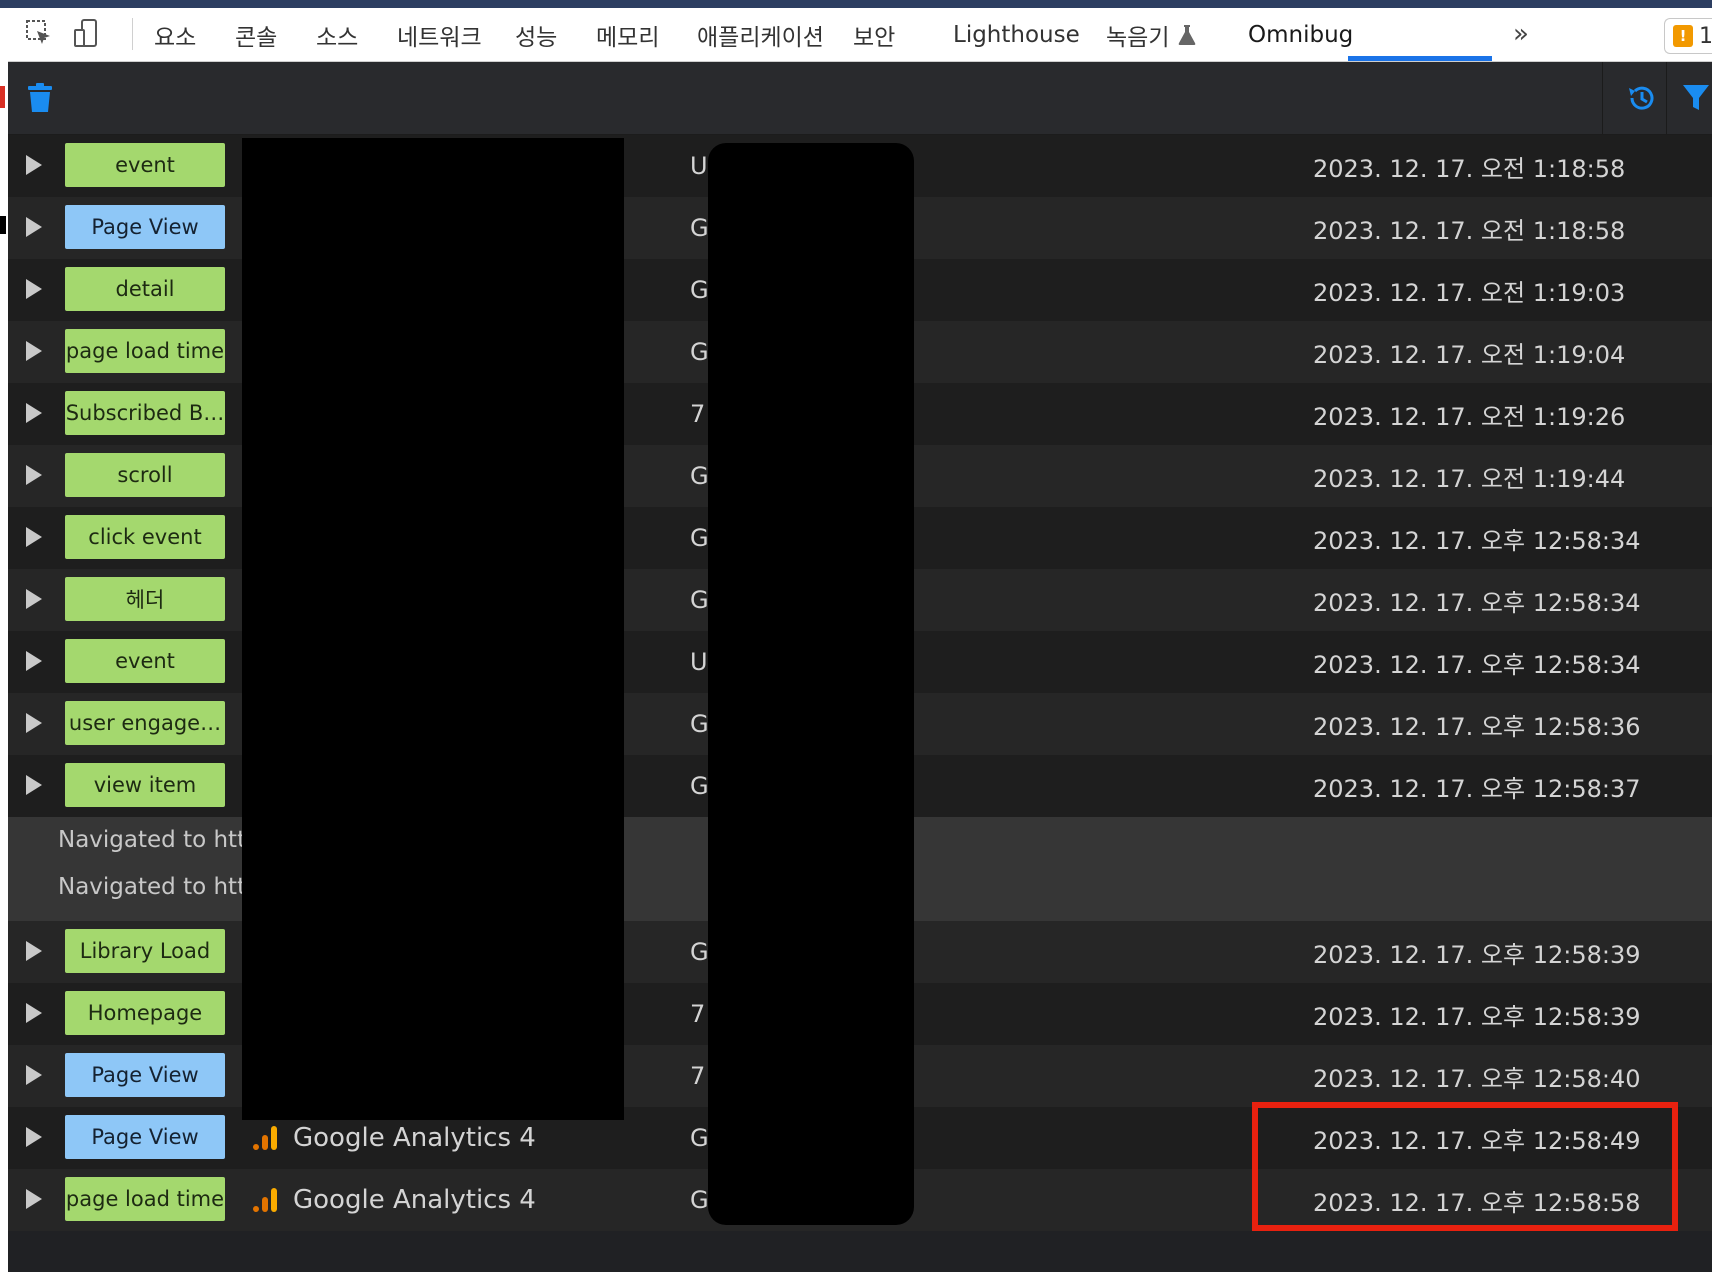 The height and width of the screenshot is (1272, 1712). Describe the element at coordinates (145, 1013) in the screenshot. I see `event-type-badge: Homepage` at that location.